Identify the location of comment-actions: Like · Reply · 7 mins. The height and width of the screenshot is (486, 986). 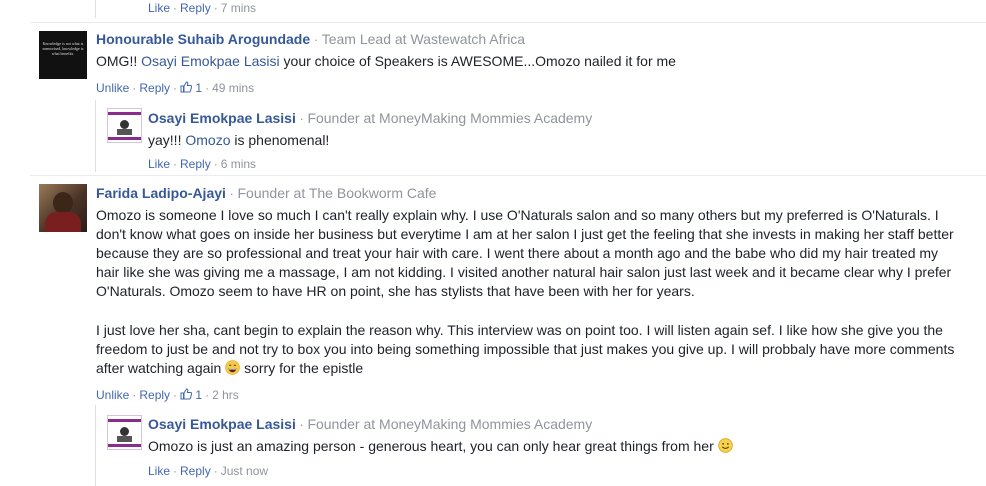
(202, 8).